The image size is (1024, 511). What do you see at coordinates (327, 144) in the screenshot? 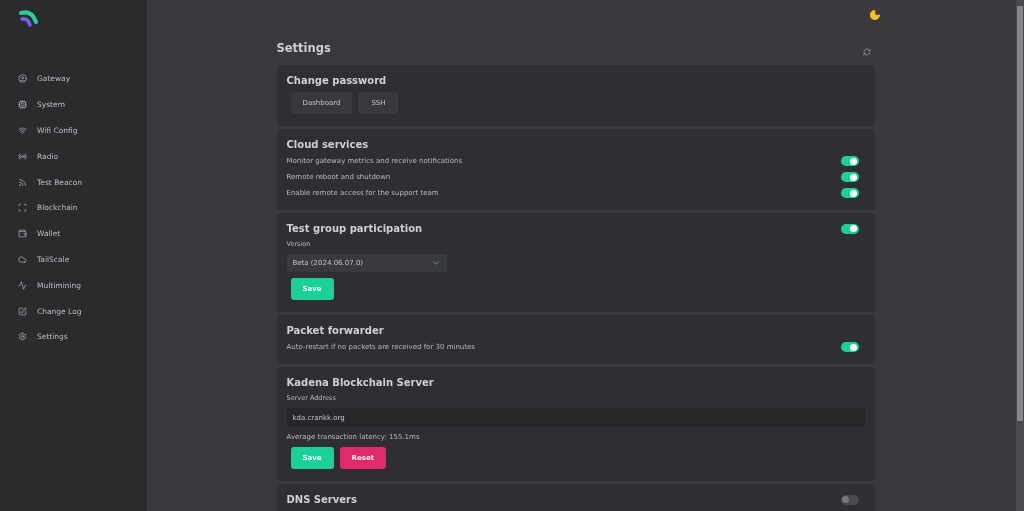
I see `card-title: Cloud services` at bounding box center [327, 144].